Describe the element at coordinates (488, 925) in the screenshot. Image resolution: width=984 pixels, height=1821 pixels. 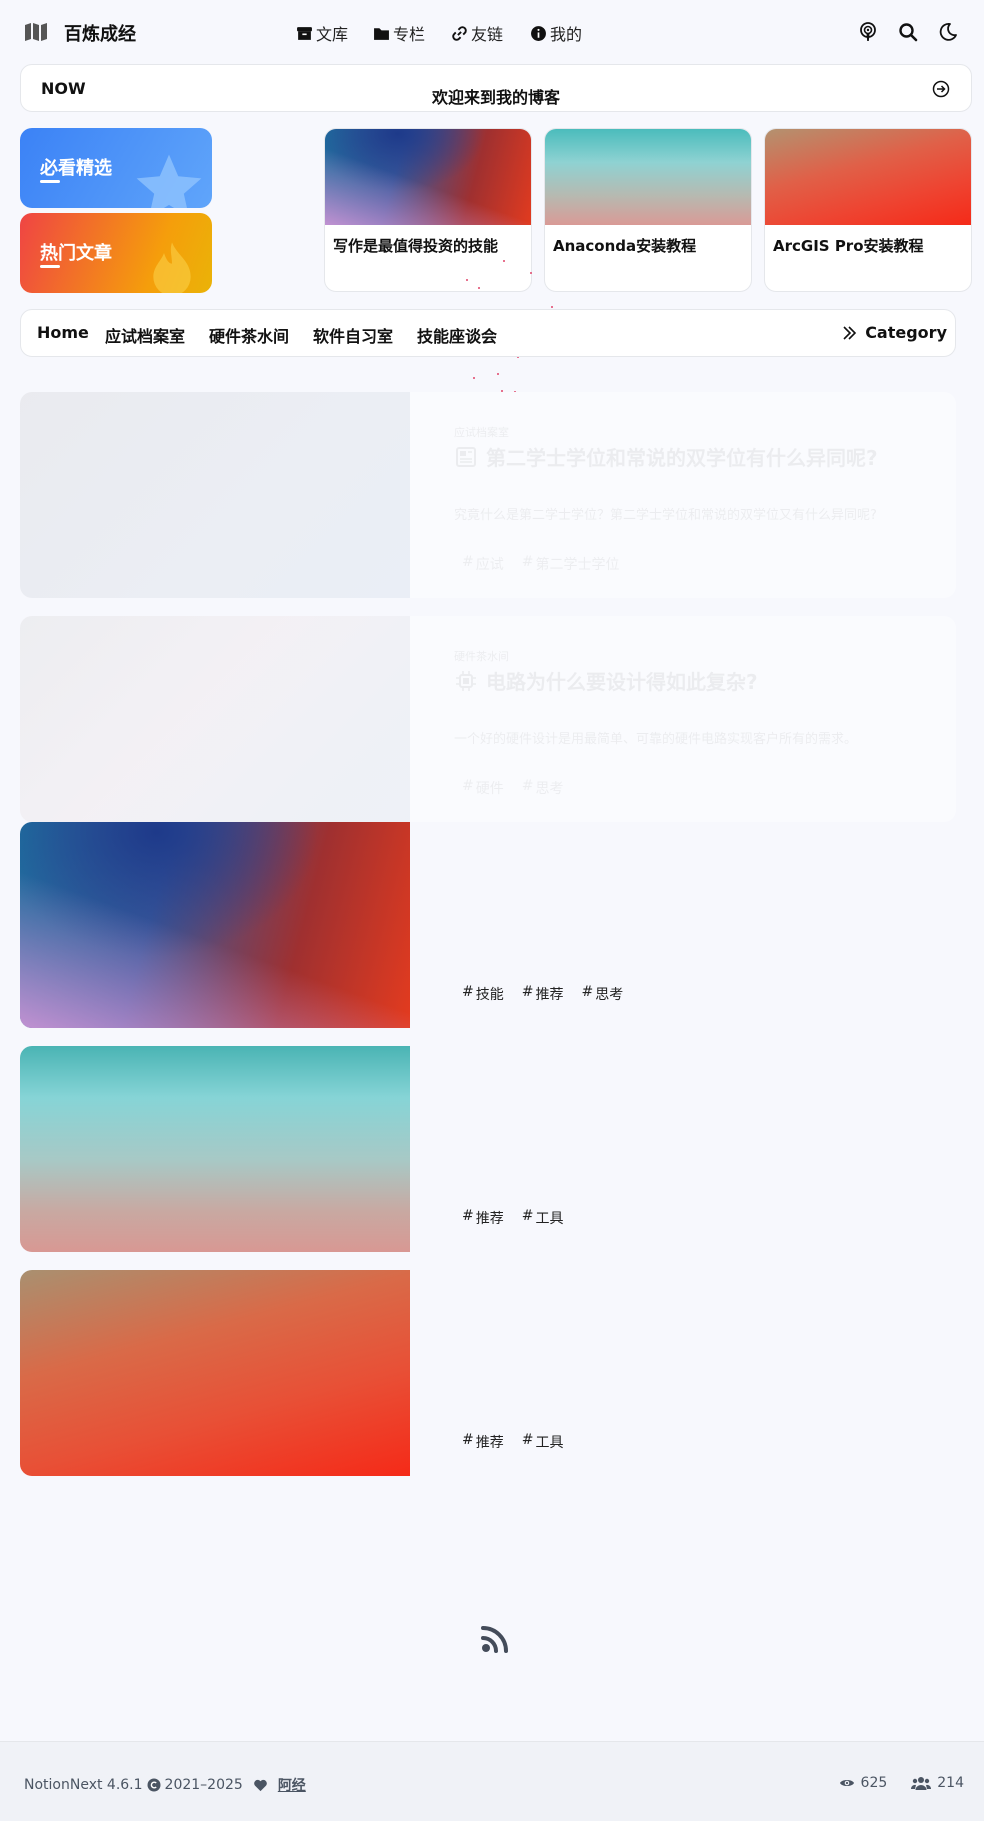
I see `post-card: # 技能 # 推荐 # 思考` at that location.